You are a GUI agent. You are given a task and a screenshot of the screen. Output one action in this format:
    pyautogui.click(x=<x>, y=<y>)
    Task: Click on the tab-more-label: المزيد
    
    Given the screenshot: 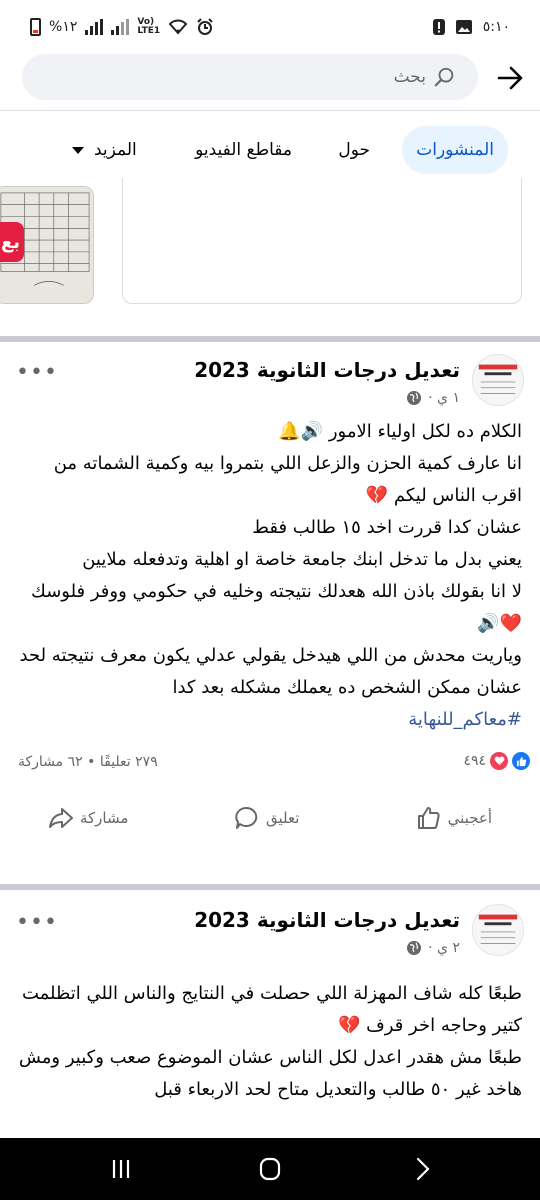 What is the action you would take?
    pyautogui.click(x=115, y=150)
    